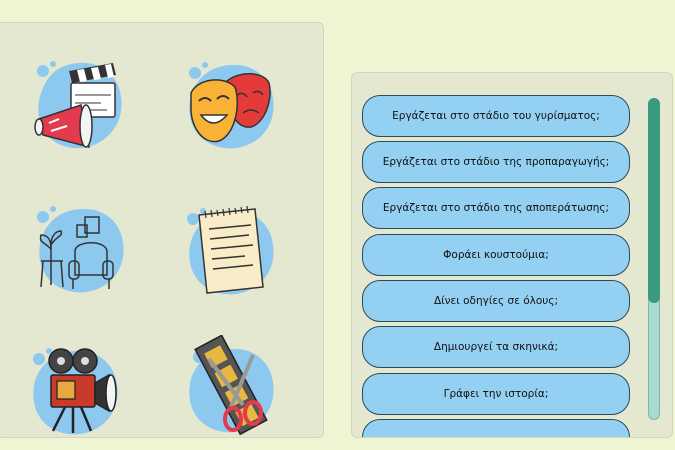 This screenshot has height=450, width=675. What do you see at coordinates (75, 391) in the screenshot?
I see `movie-projector-icon` at bounding box center [75, 391].